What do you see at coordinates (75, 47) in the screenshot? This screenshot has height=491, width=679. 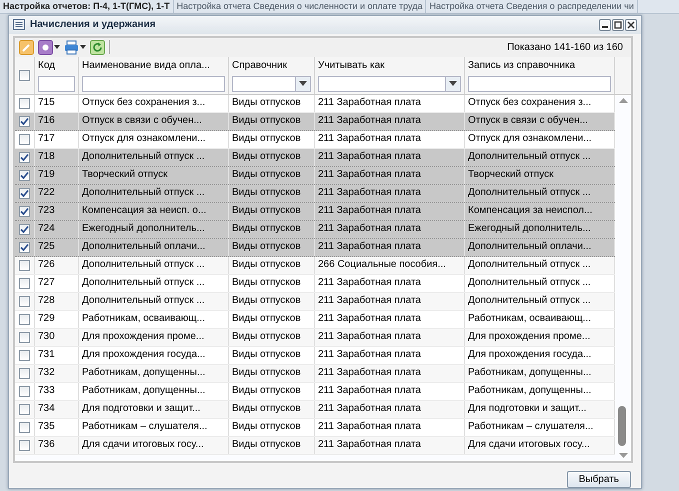 I see `print-menu-button` at bounding box center [75, 47].